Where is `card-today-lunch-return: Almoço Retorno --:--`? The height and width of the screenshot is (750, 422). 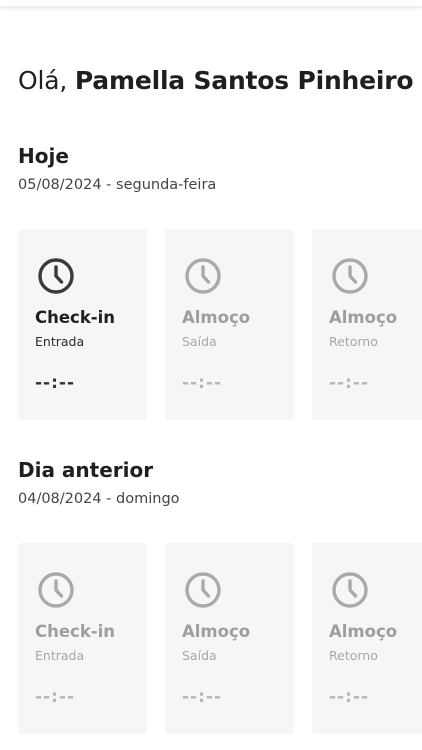 card-today-lunch-return: Almoço Retorno --:-- is located at coordinates (367, 324).